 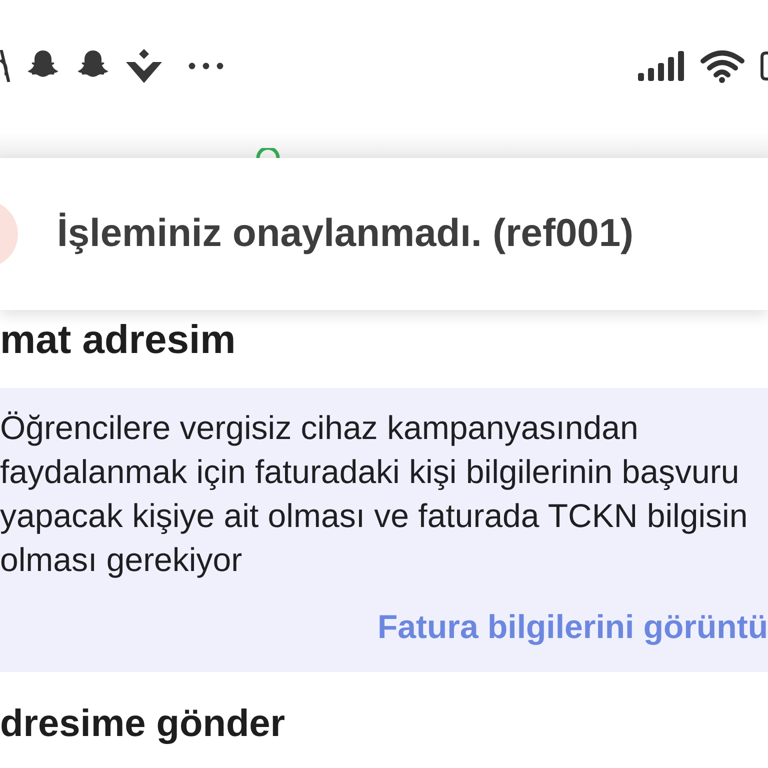 I want to click on wifi-icon, so click(x=722, y=66).